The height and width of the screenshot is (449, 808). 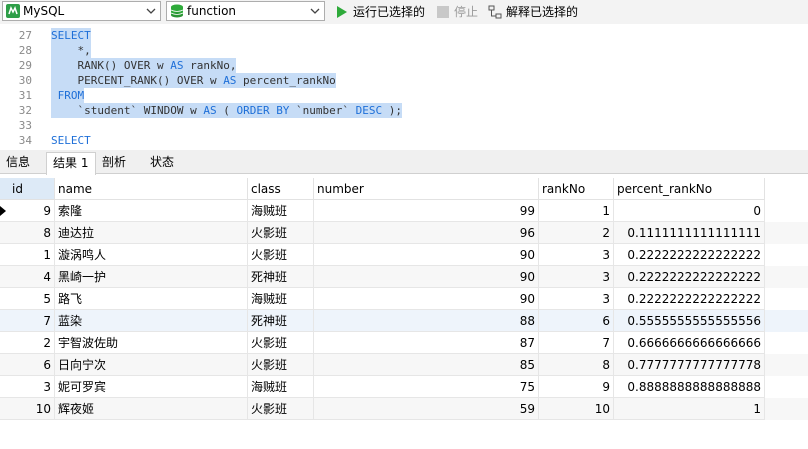 I want to click on line-number: 27, so click(x=25, y=35).